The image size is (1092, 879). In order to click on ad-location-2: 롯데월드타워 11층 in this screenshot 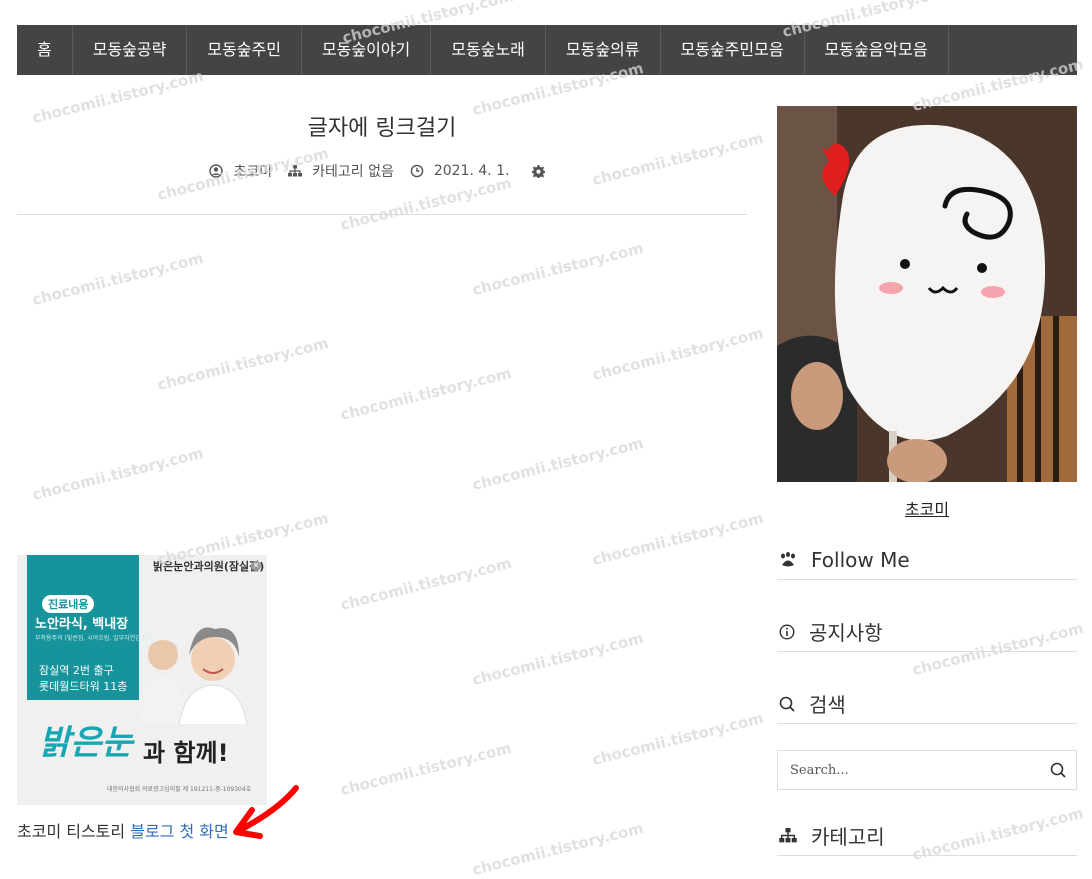, I will do `click(83, 686)`.